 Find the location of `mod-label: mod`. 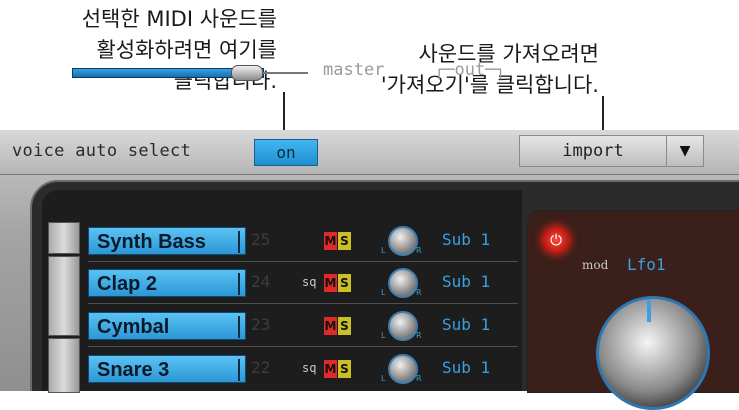

mod-label: mod is located at coordinates (595, 265).